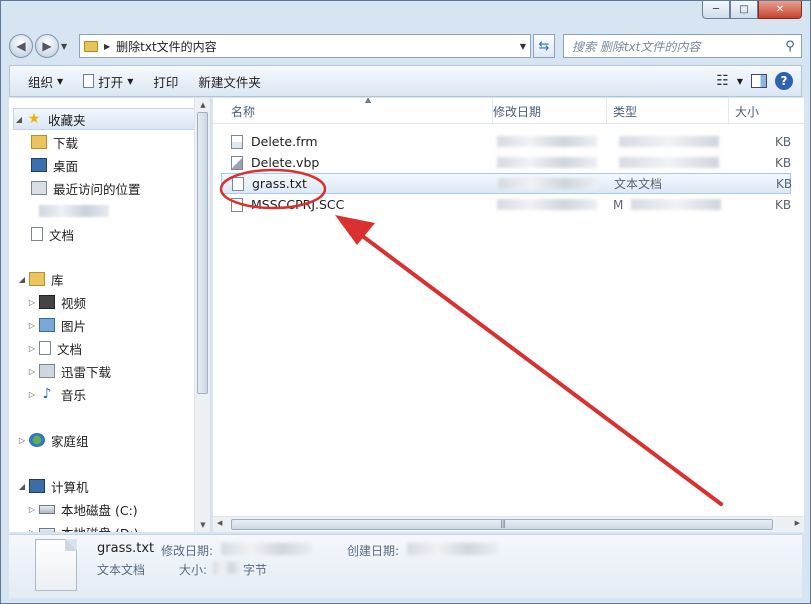  What do you see at coordinates (47, 394) in the screenshot?
I see `music-note-icon: ♪` at bounding box center [47, 394].